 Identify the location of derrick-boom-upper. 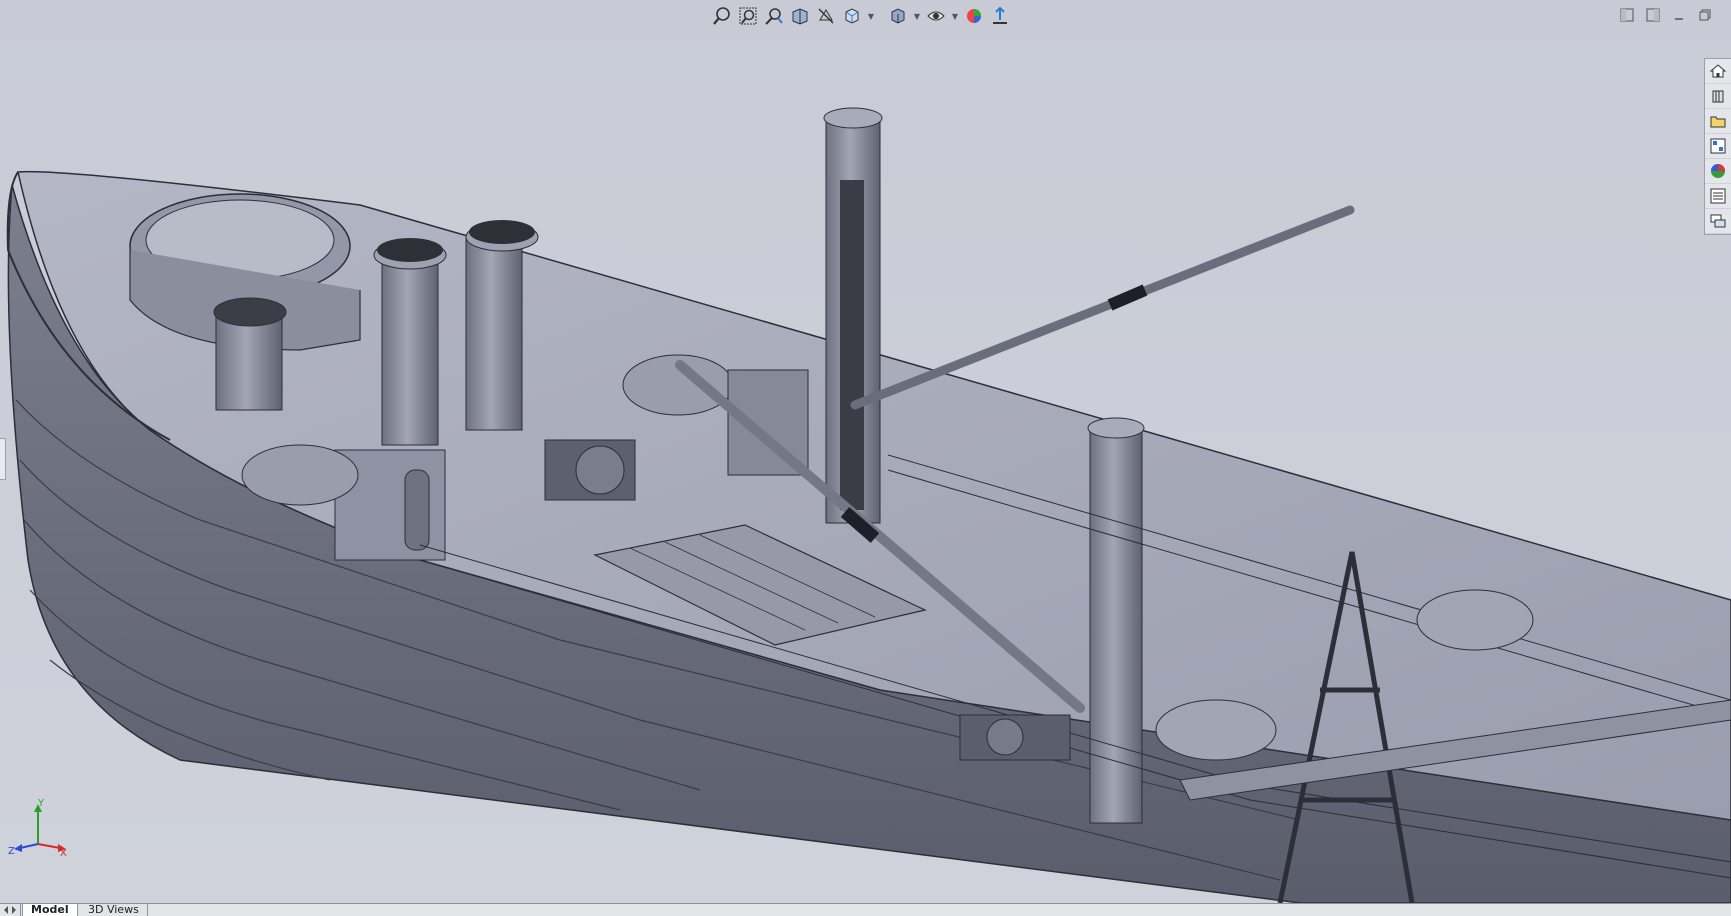
(1102, 307).